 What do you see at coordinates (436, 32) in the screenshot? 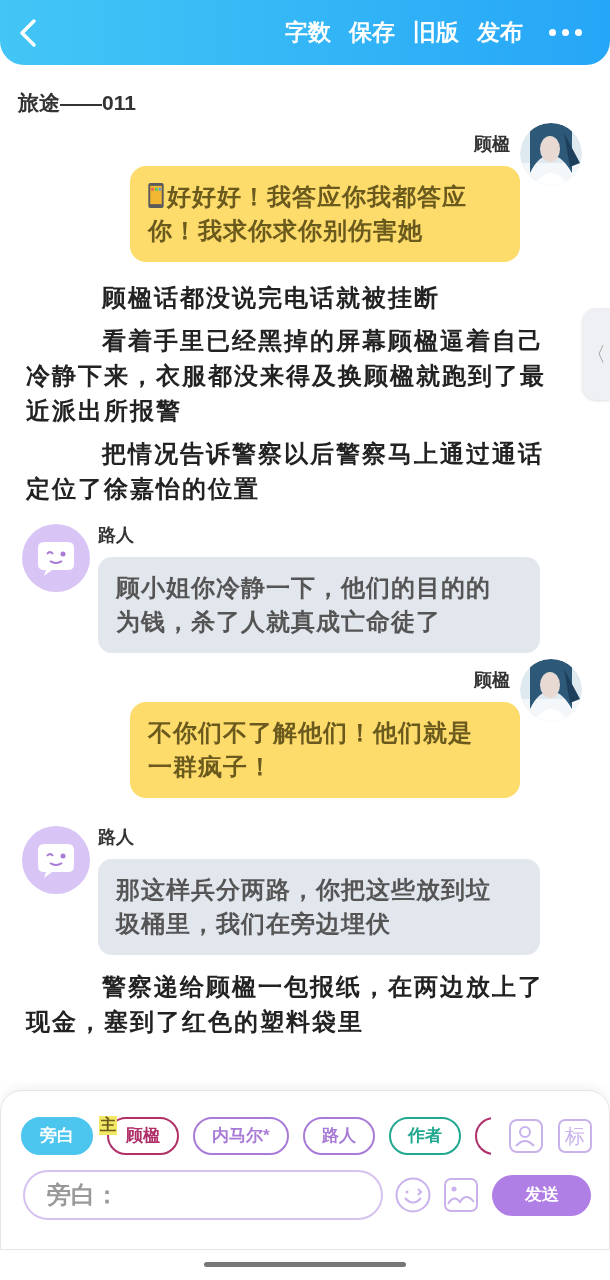
I see `header-action: 旧版` at bounding box center [436, 32].